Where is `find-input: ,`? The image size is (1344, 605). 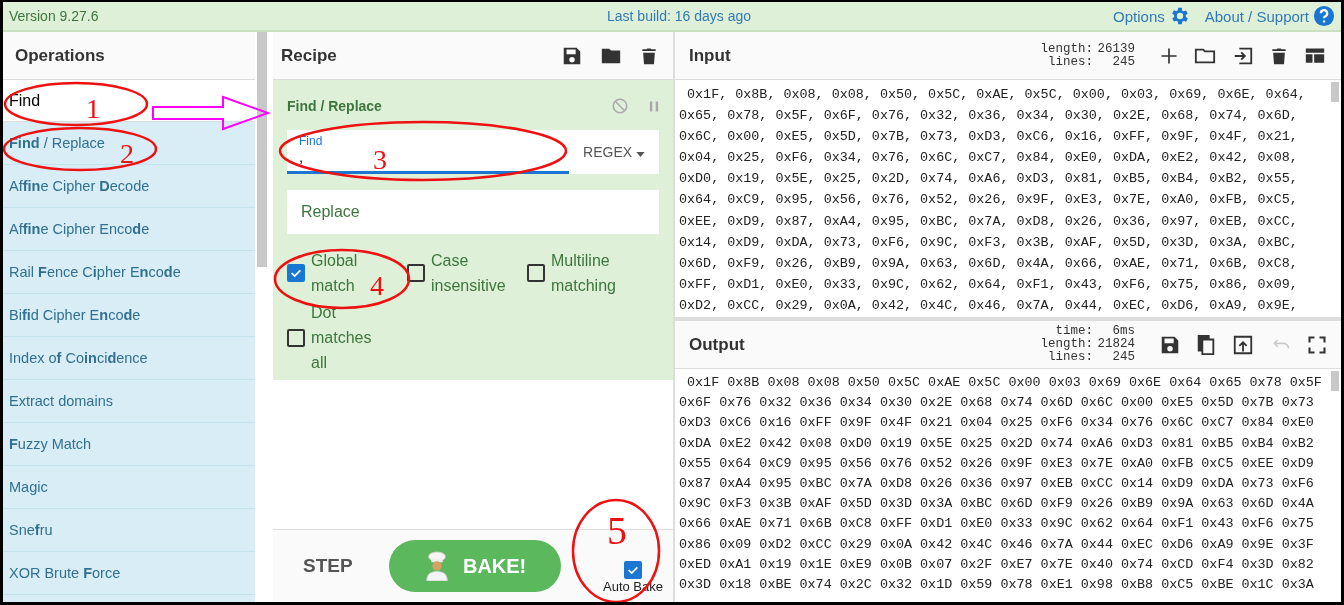 find-input: , is located at coordinates (329, 156).